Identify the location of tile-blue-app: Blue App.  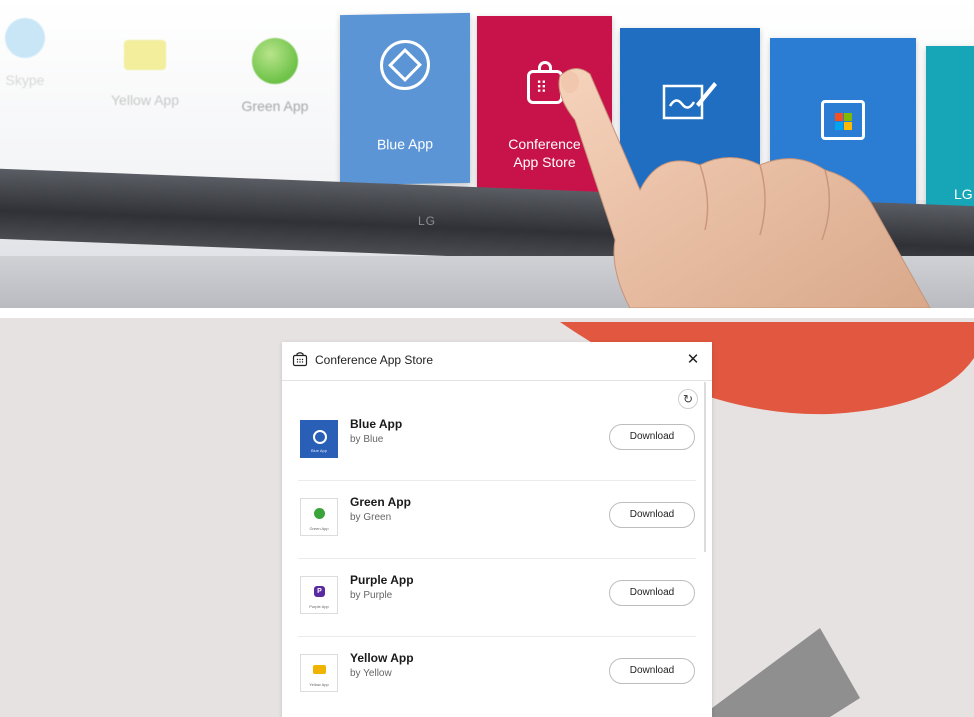
(405, 99).